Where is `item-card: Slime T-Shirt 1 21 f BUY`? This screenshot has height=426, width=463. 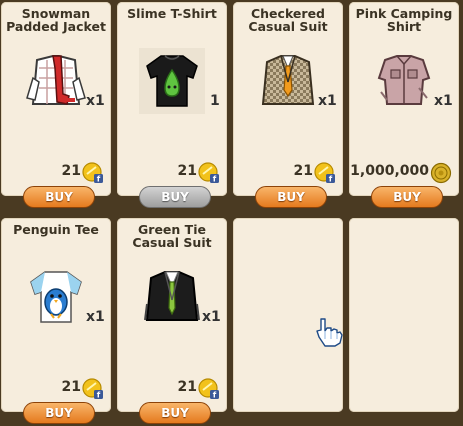 item-card: Slime T-Shirt 1 21 f BUY is located at coordinates (172, 105).